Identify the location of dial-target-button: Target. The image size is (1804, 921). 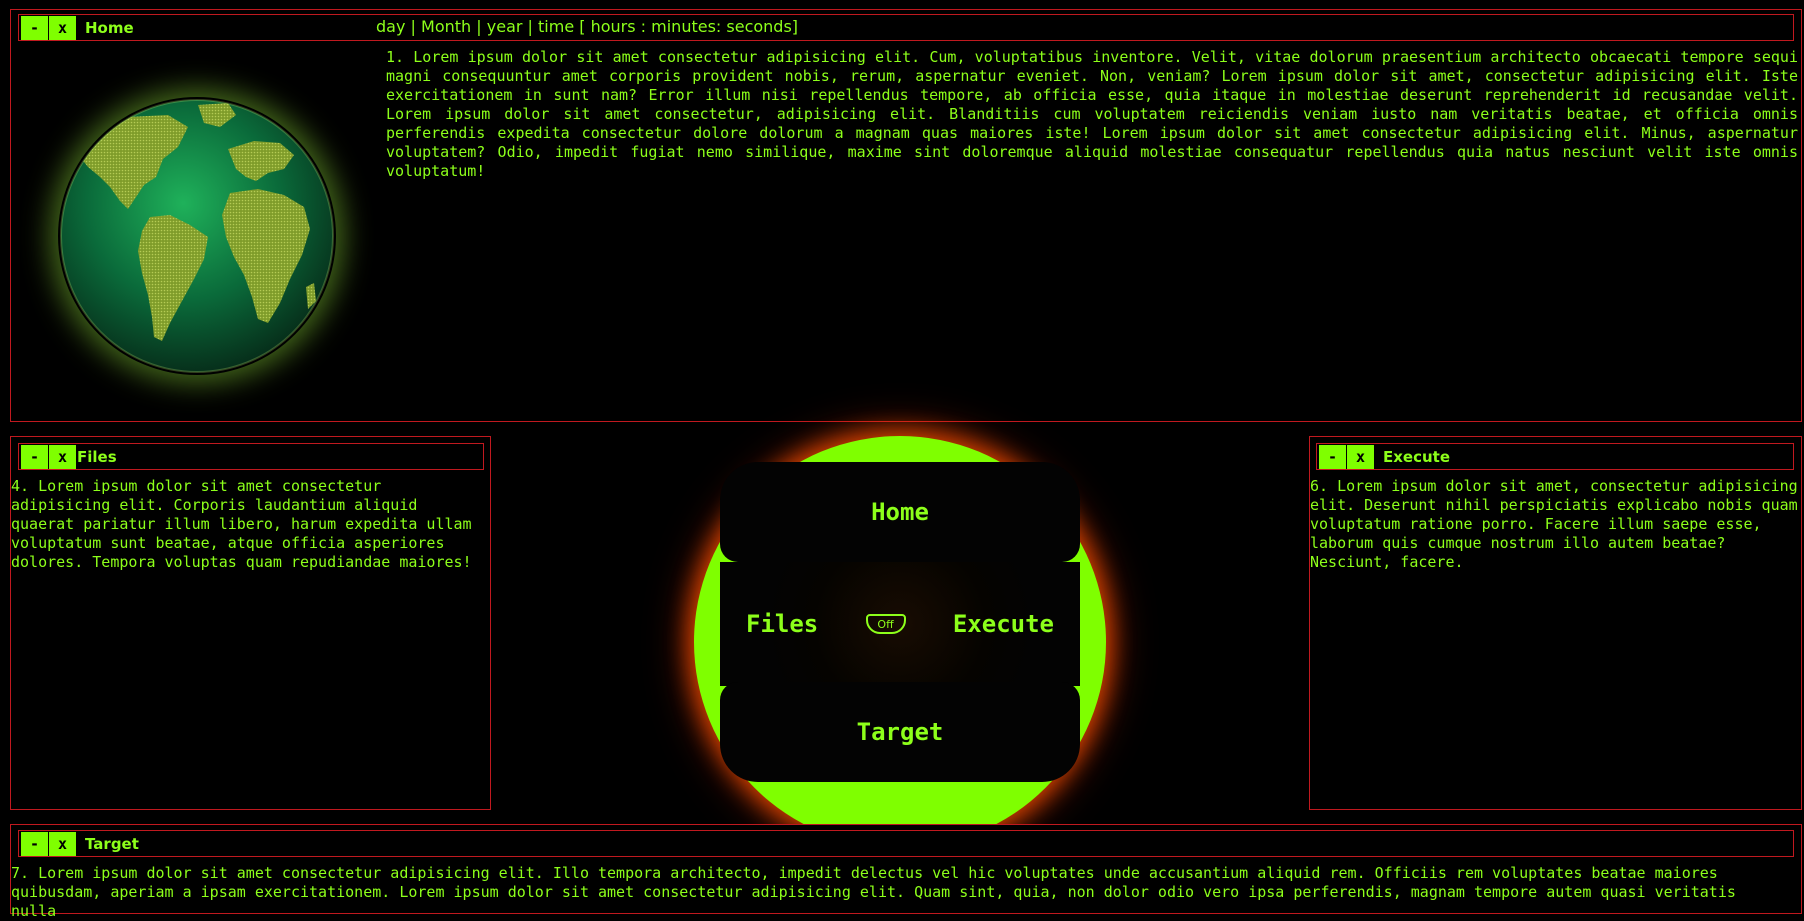
(900, 732).